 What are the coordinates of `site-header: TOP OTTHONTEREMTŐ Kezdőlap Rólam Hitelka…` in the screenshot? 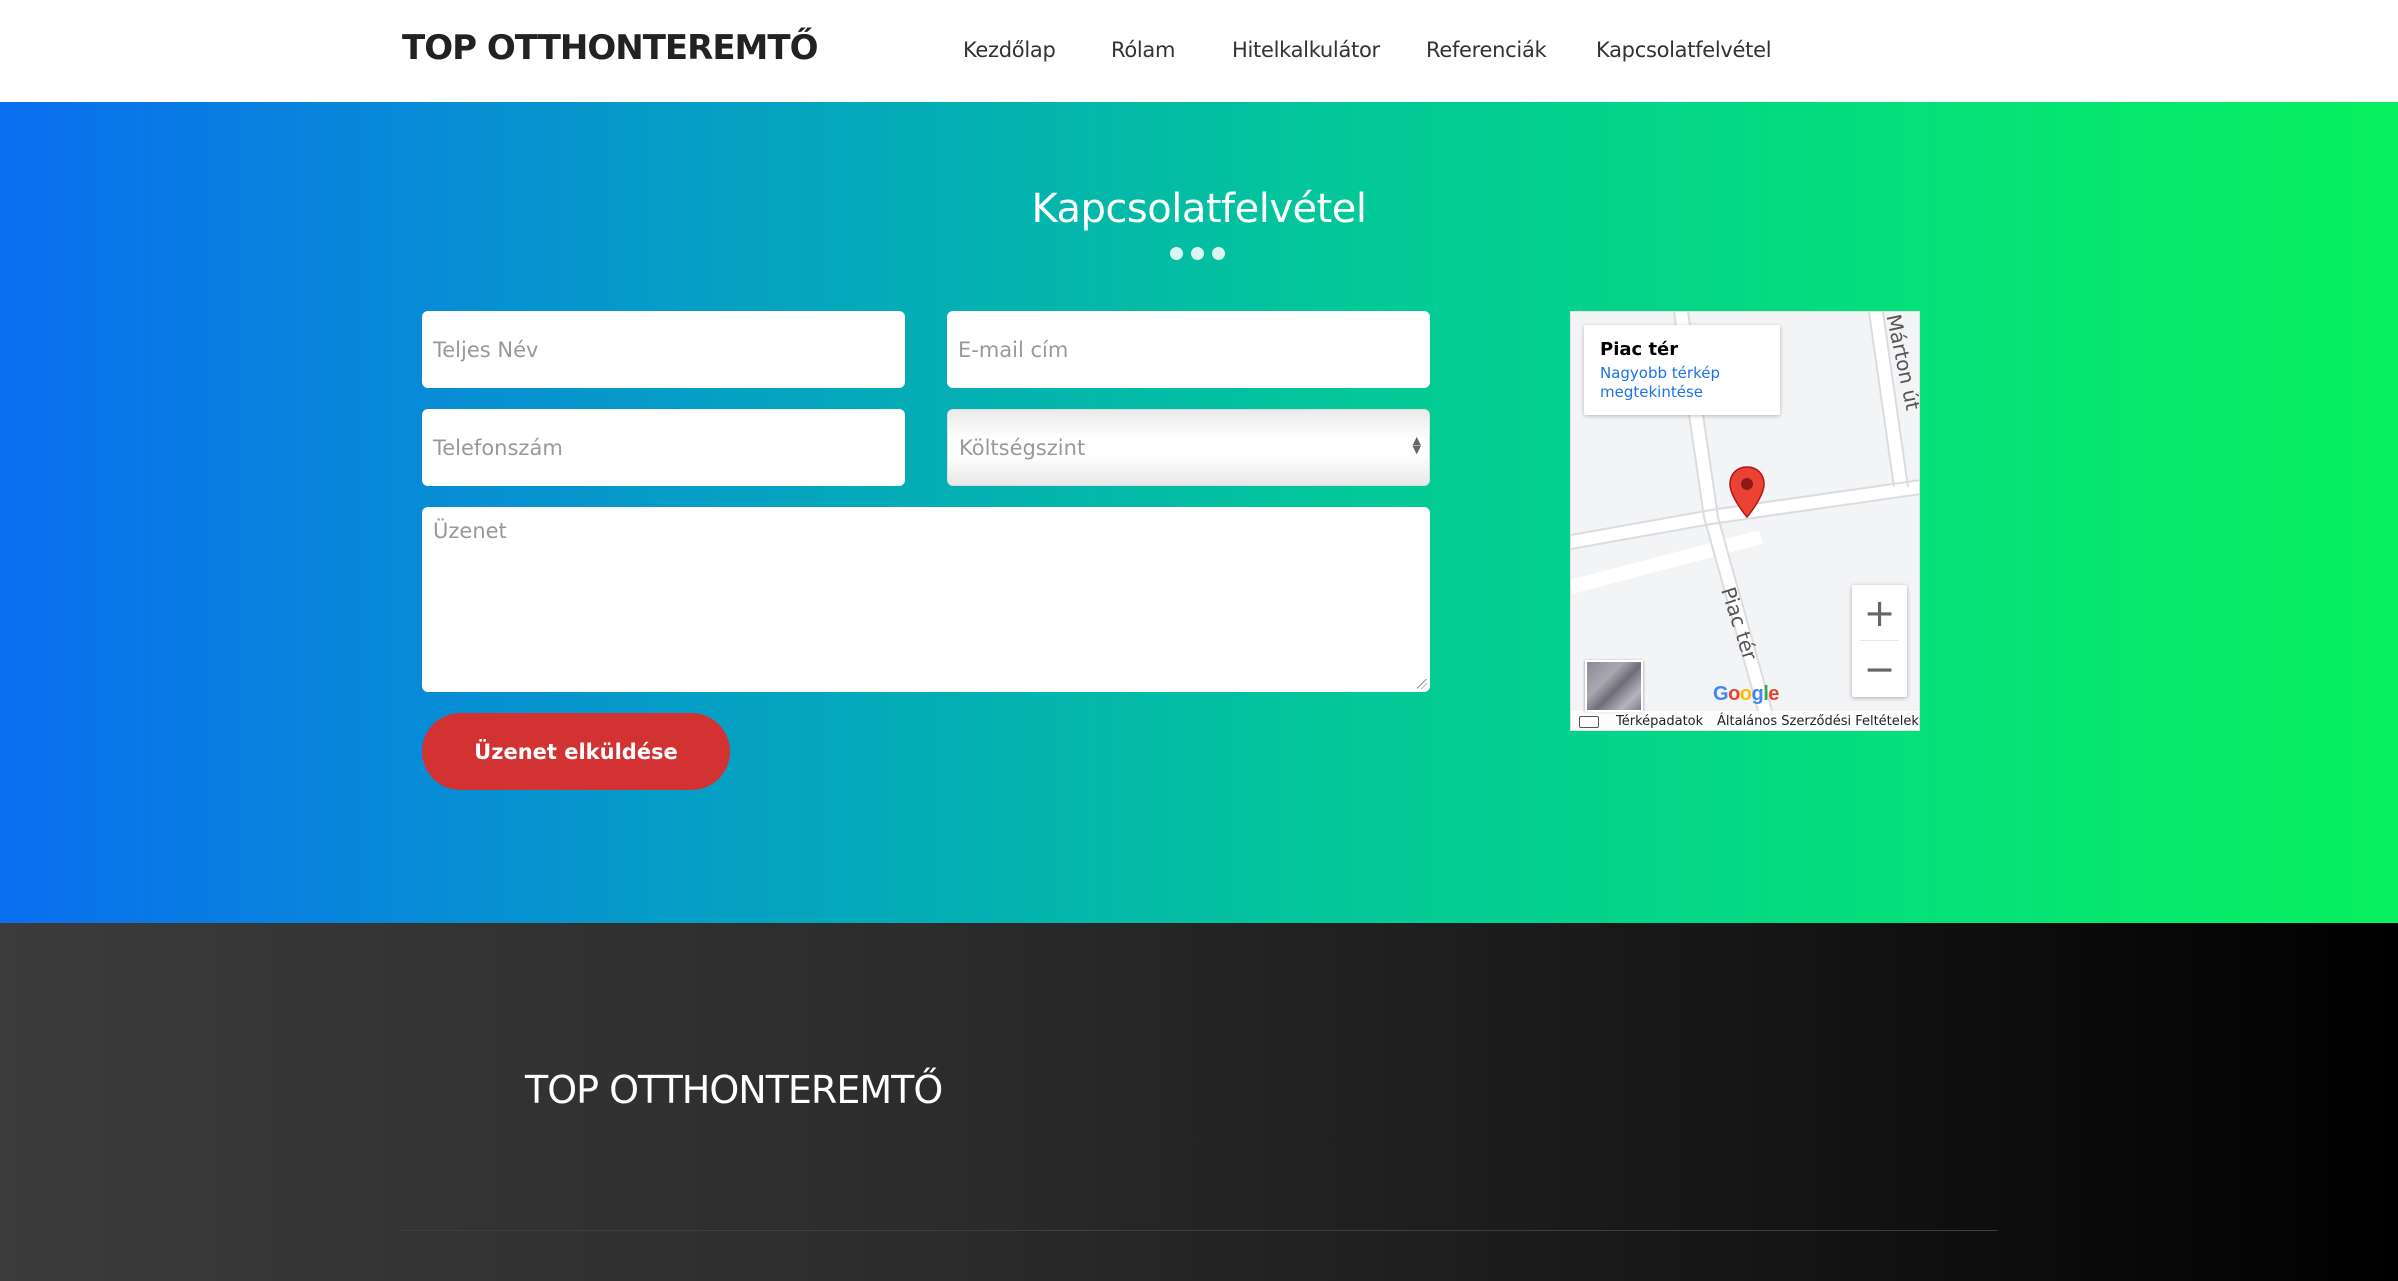 It's located at (1199, 51).